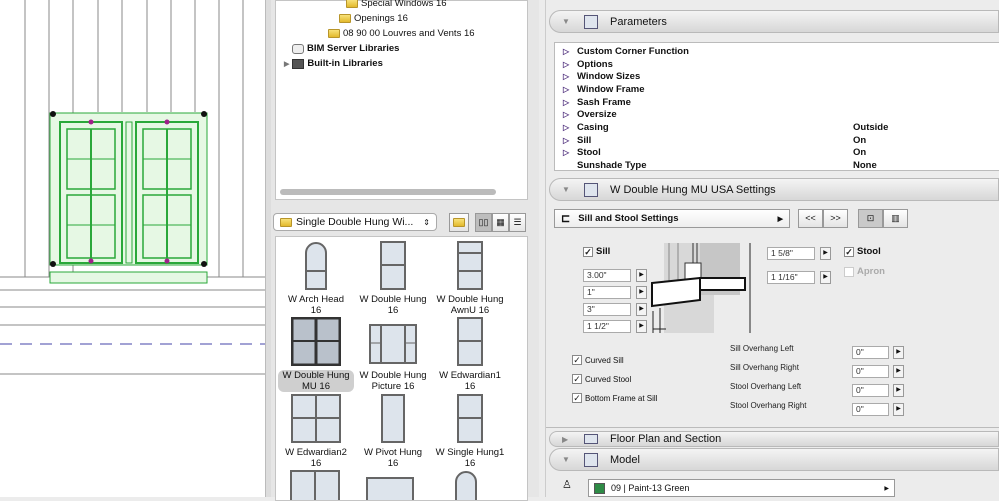 The width and height of the screenshot is (999, 501). What do you see at coordinates (781, 64) in the screenshot?
I see `parameter-row: ▷ Options` at bounding box center [781, 64].